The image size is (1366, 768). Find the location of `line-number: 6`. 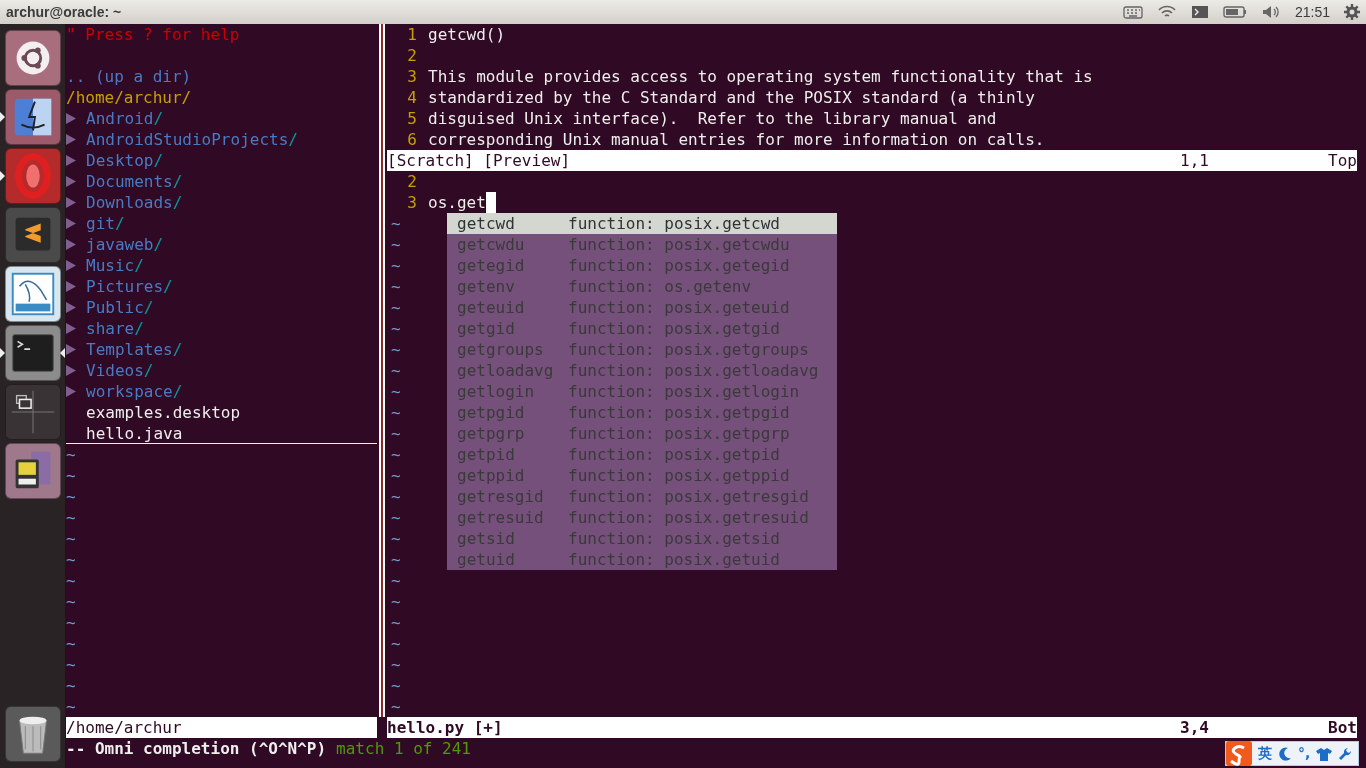

line-number: 6 is located at coordinates (411, 139).